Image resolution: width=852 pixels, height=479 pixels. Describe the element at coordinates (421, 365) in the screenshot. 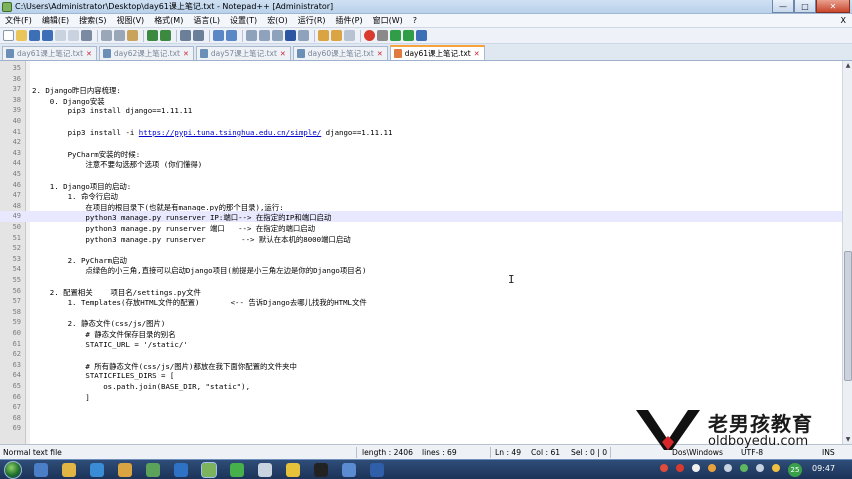

I see `editor-line: 63 # 所有静态文件(css/js/图片)都放在我下面你配置的文件夹中` at that location.